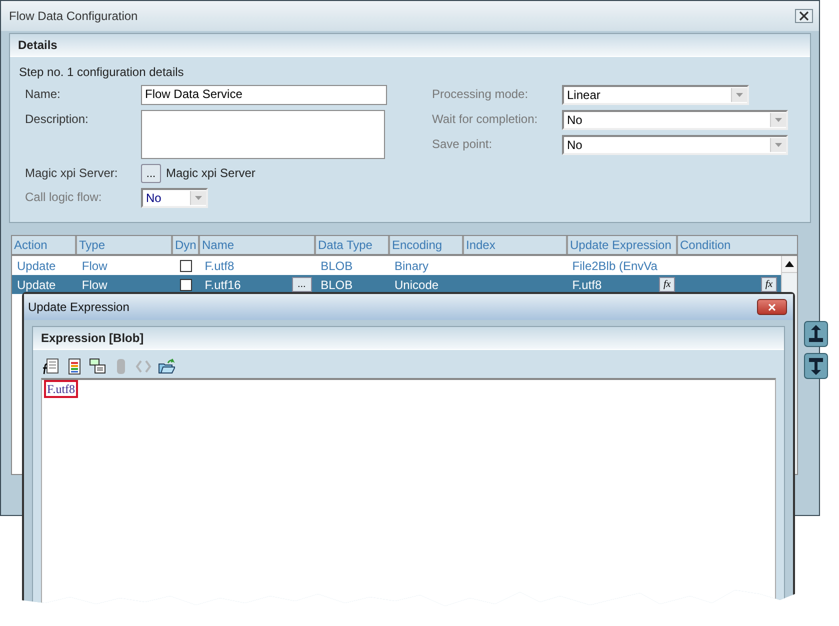  I want to click on table-cell: F.utf16, so click(222, 285).